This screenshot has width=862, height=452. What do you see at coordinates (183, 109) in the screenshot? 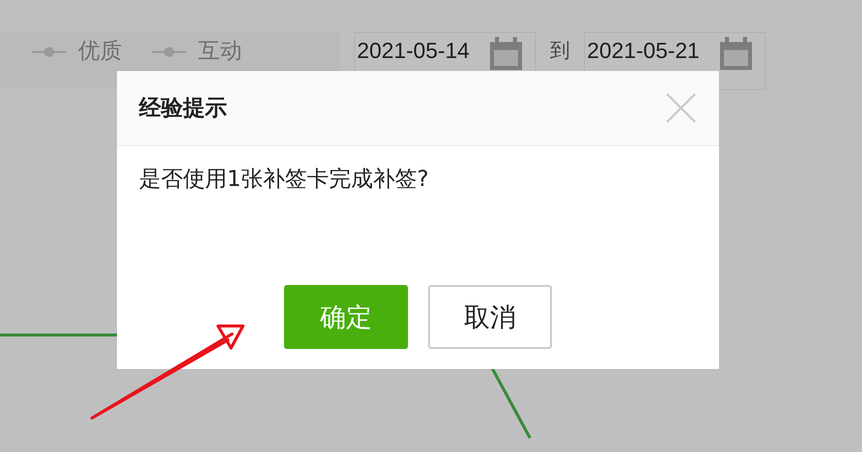
I see `dialog-title: 经验提示` at bounding box center [183, 109].